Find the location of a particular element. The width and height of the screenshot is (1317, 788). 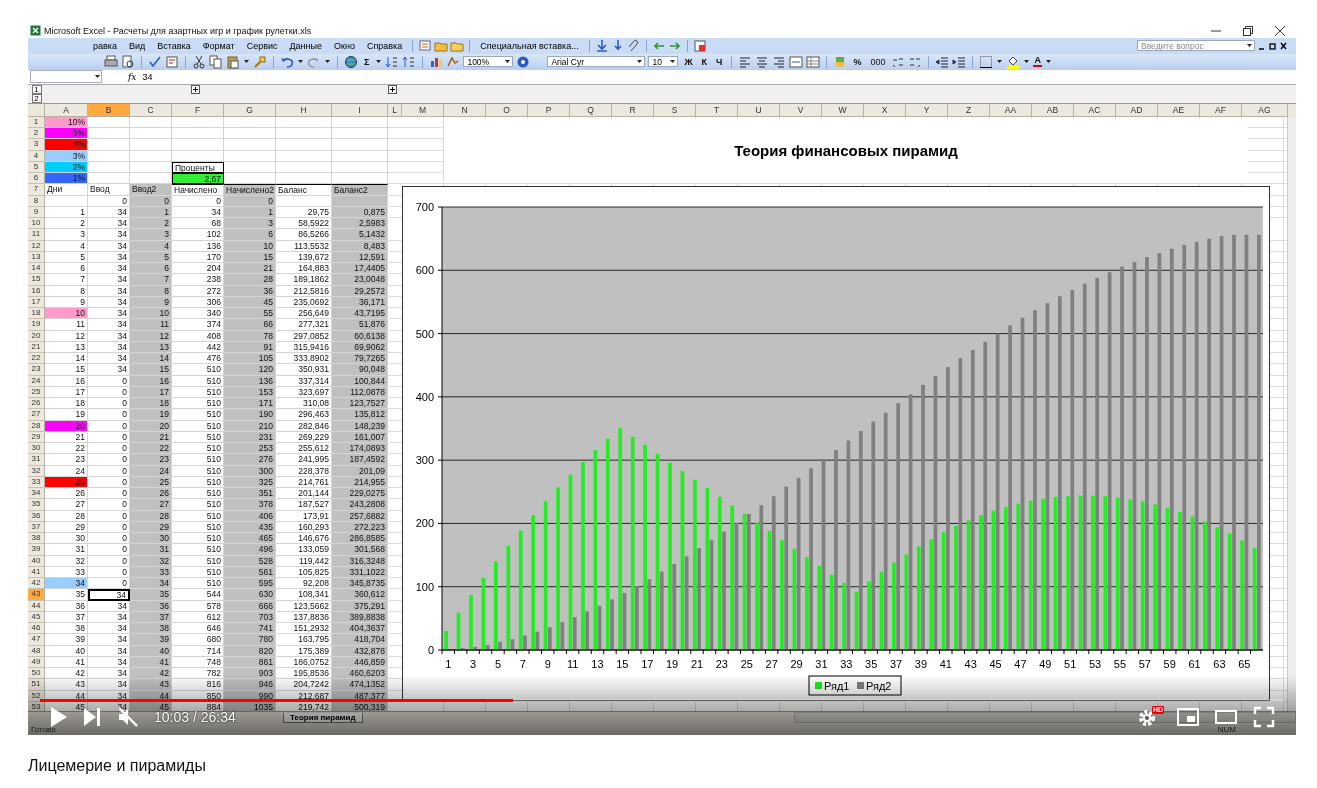

table-cell: 630 is located at coordinates (250, 595).